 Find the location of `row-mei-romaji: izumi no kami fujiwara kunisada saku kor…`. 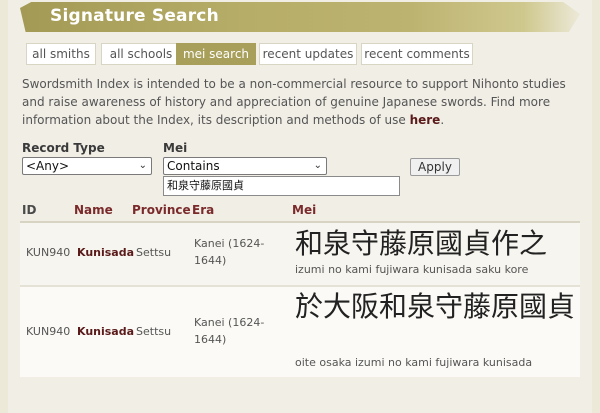

row-mei-romaji: izumi no kami fujiwara kunisada saku kor… is located at coordinates (412, 269).